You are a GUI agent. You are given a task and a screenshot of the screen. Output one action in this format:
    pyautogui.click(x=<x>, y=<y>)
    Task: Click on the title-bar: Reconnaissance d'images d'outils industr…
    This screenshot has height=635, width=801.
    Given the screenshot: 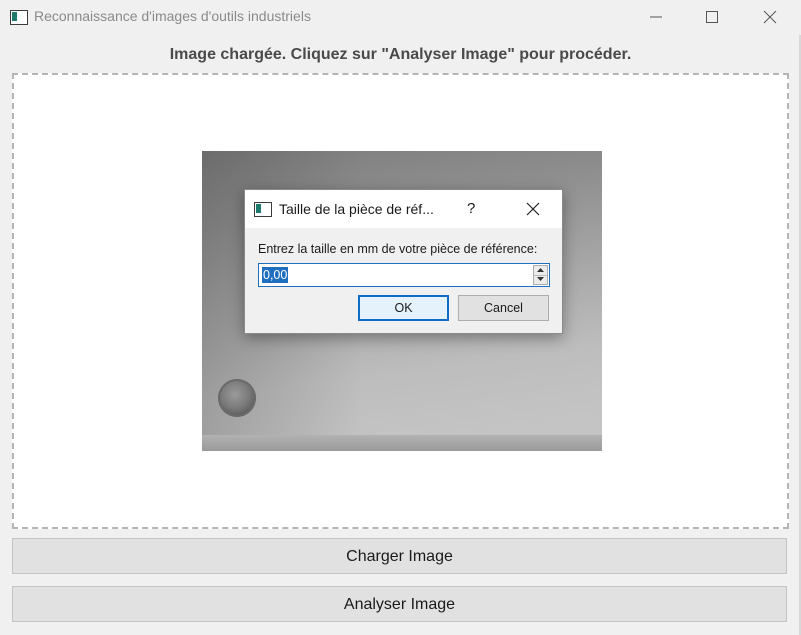 What is the action you would take?
    pyautogui.click(x=400, y=17)
    